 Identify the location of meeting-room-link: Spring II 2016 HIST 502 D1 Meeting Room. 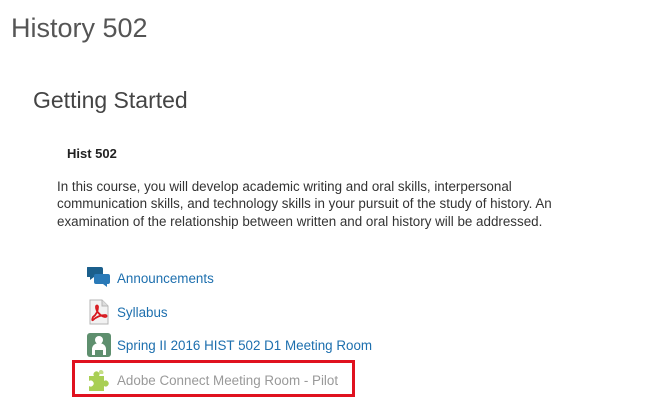
(229, 345).